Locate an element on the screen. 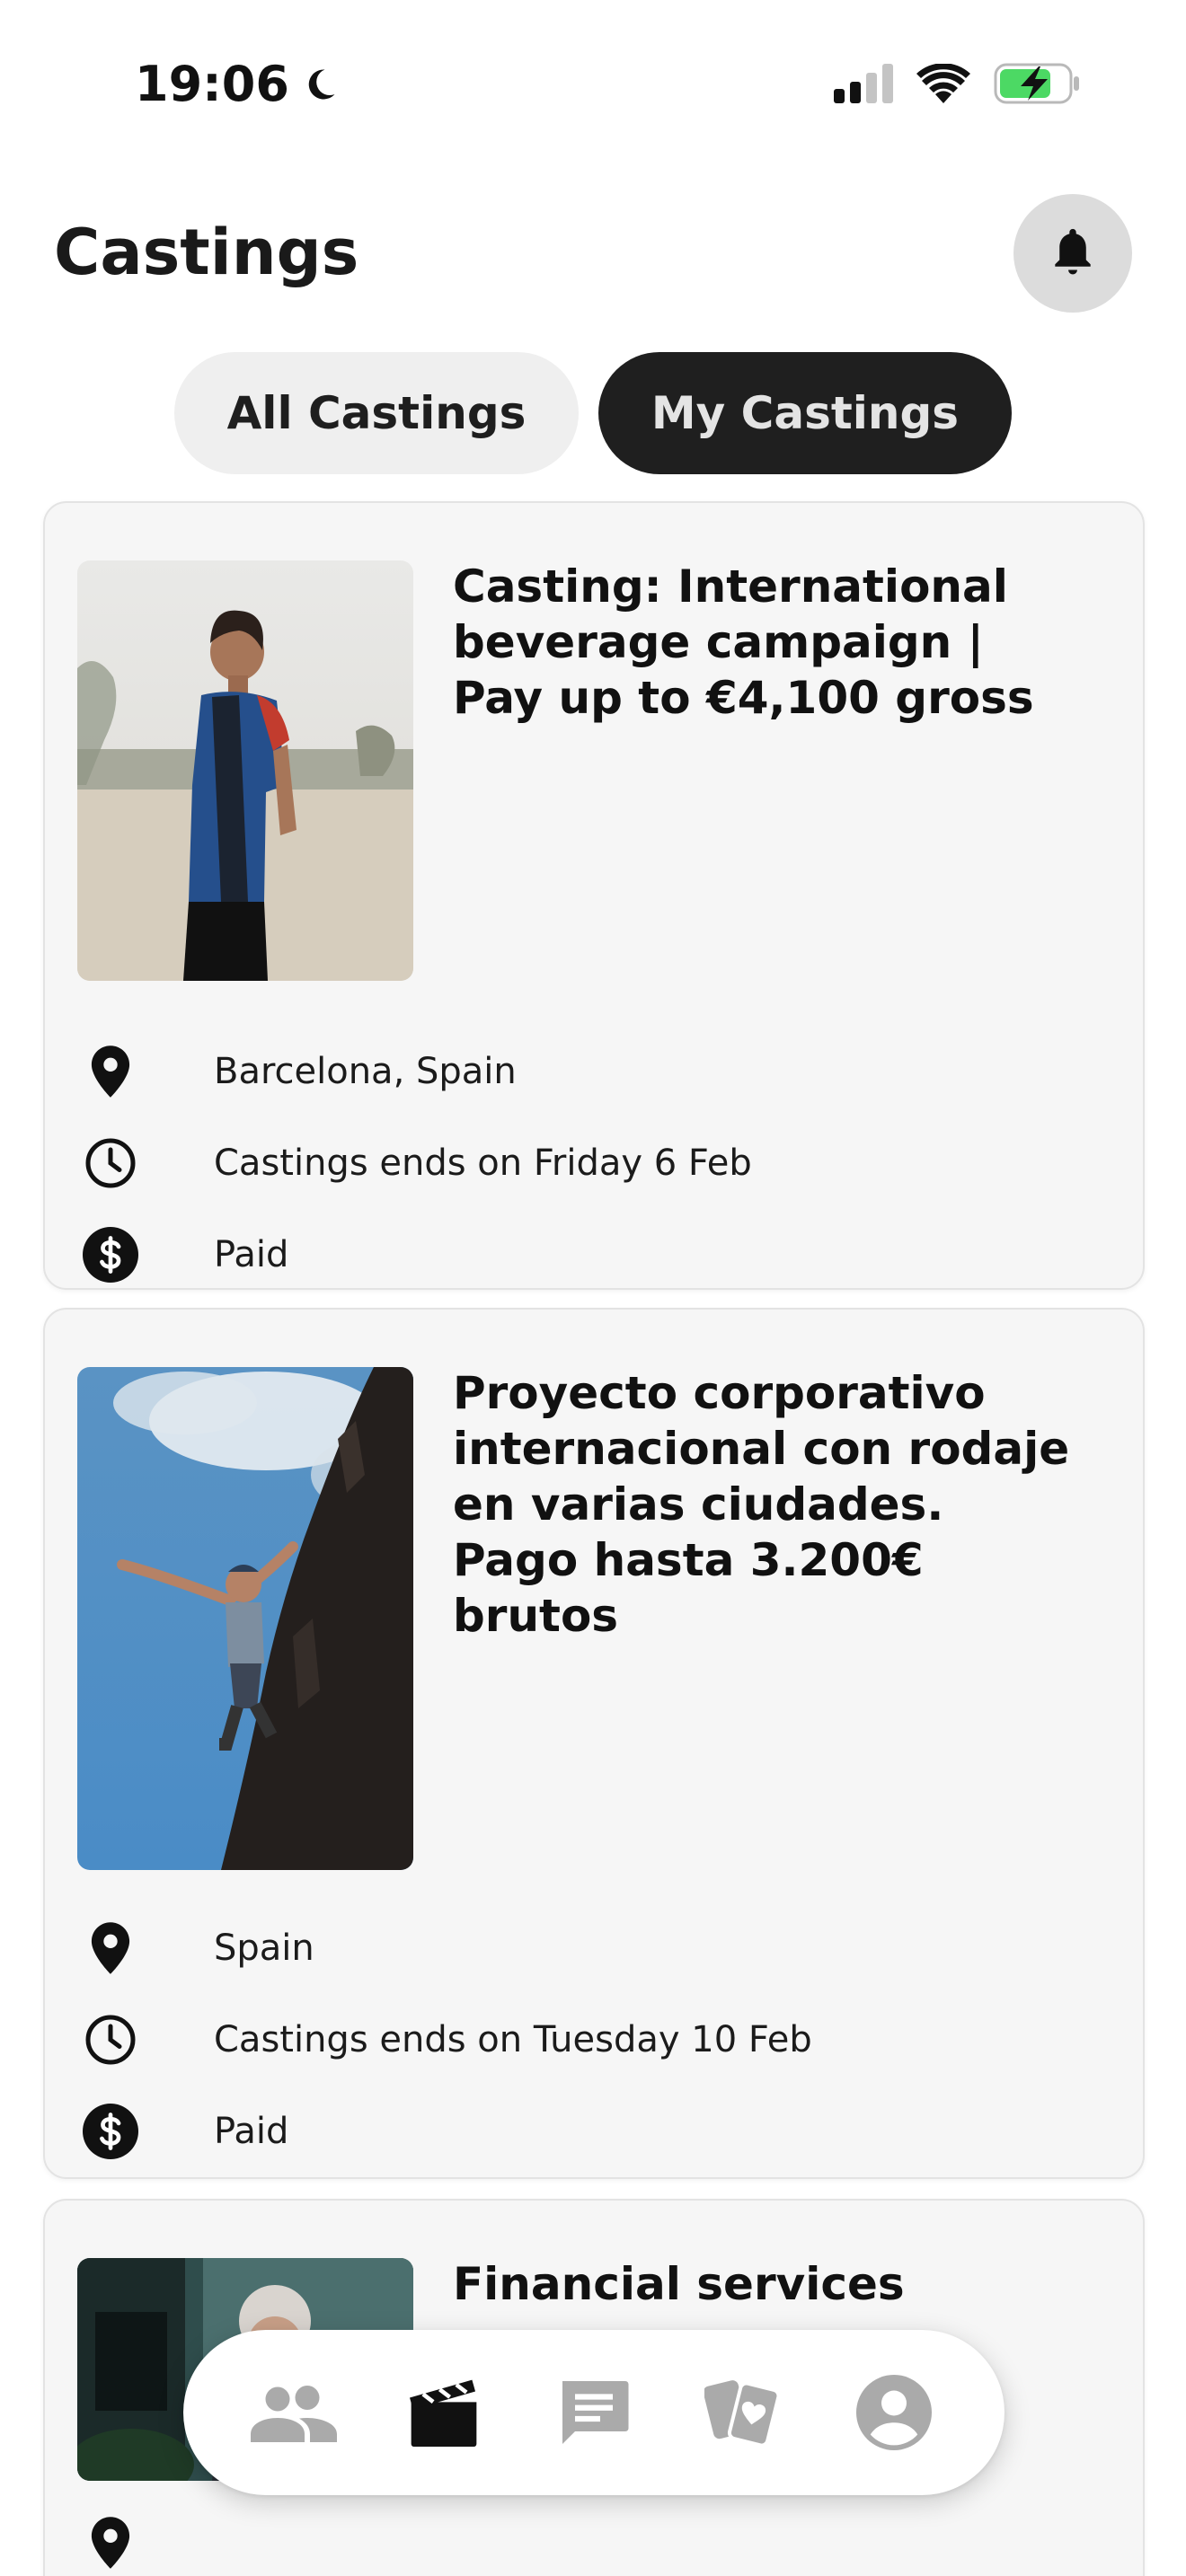 This screenshot has height=2576, width=1186. bell-icon is located at coordinates (1073, 251).